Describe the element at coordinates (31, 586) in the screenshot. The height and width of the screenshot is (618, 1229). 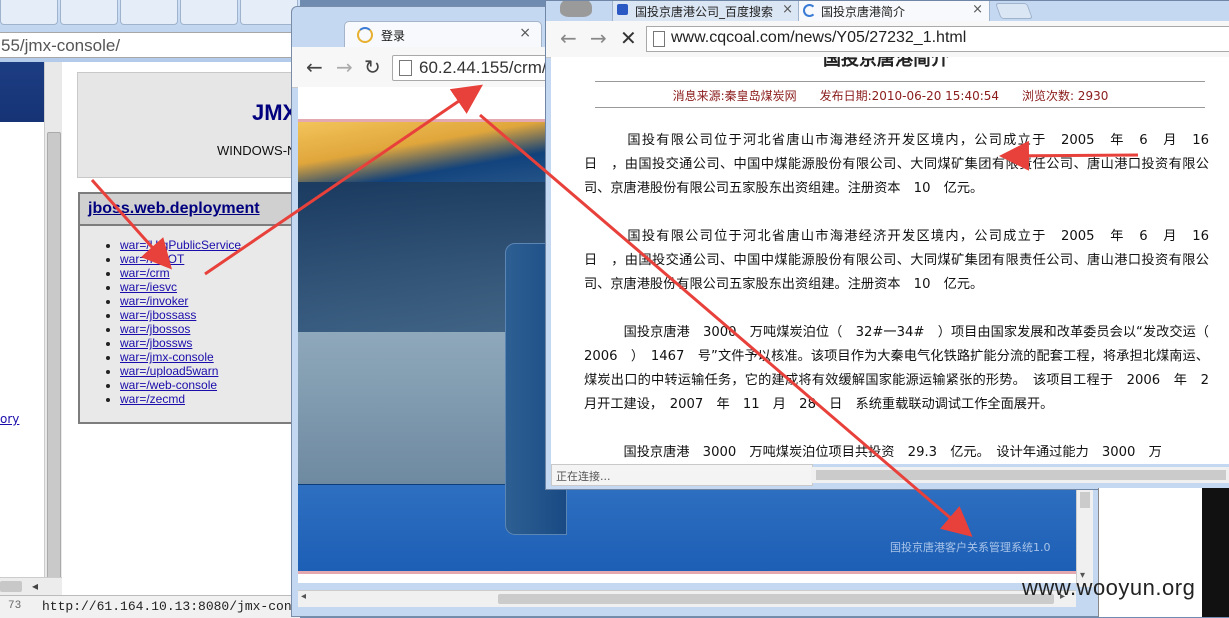
I see `horizontal-scrollbar: ◂` at that location.